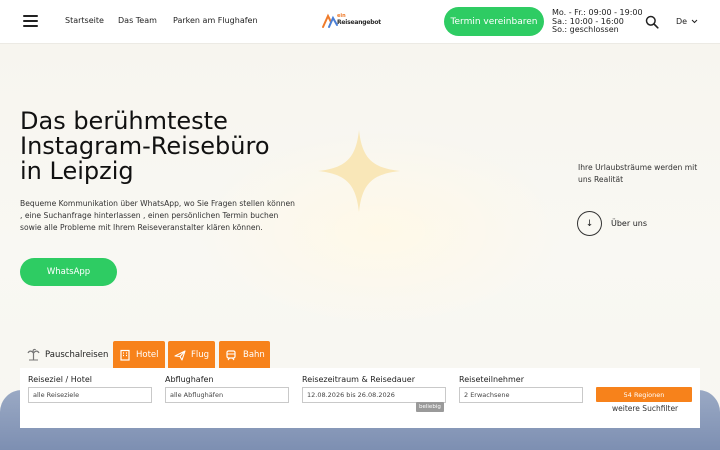 The width and height of the screenshot is (720, 450). I want to click on language-label: De, so click(682, 21).